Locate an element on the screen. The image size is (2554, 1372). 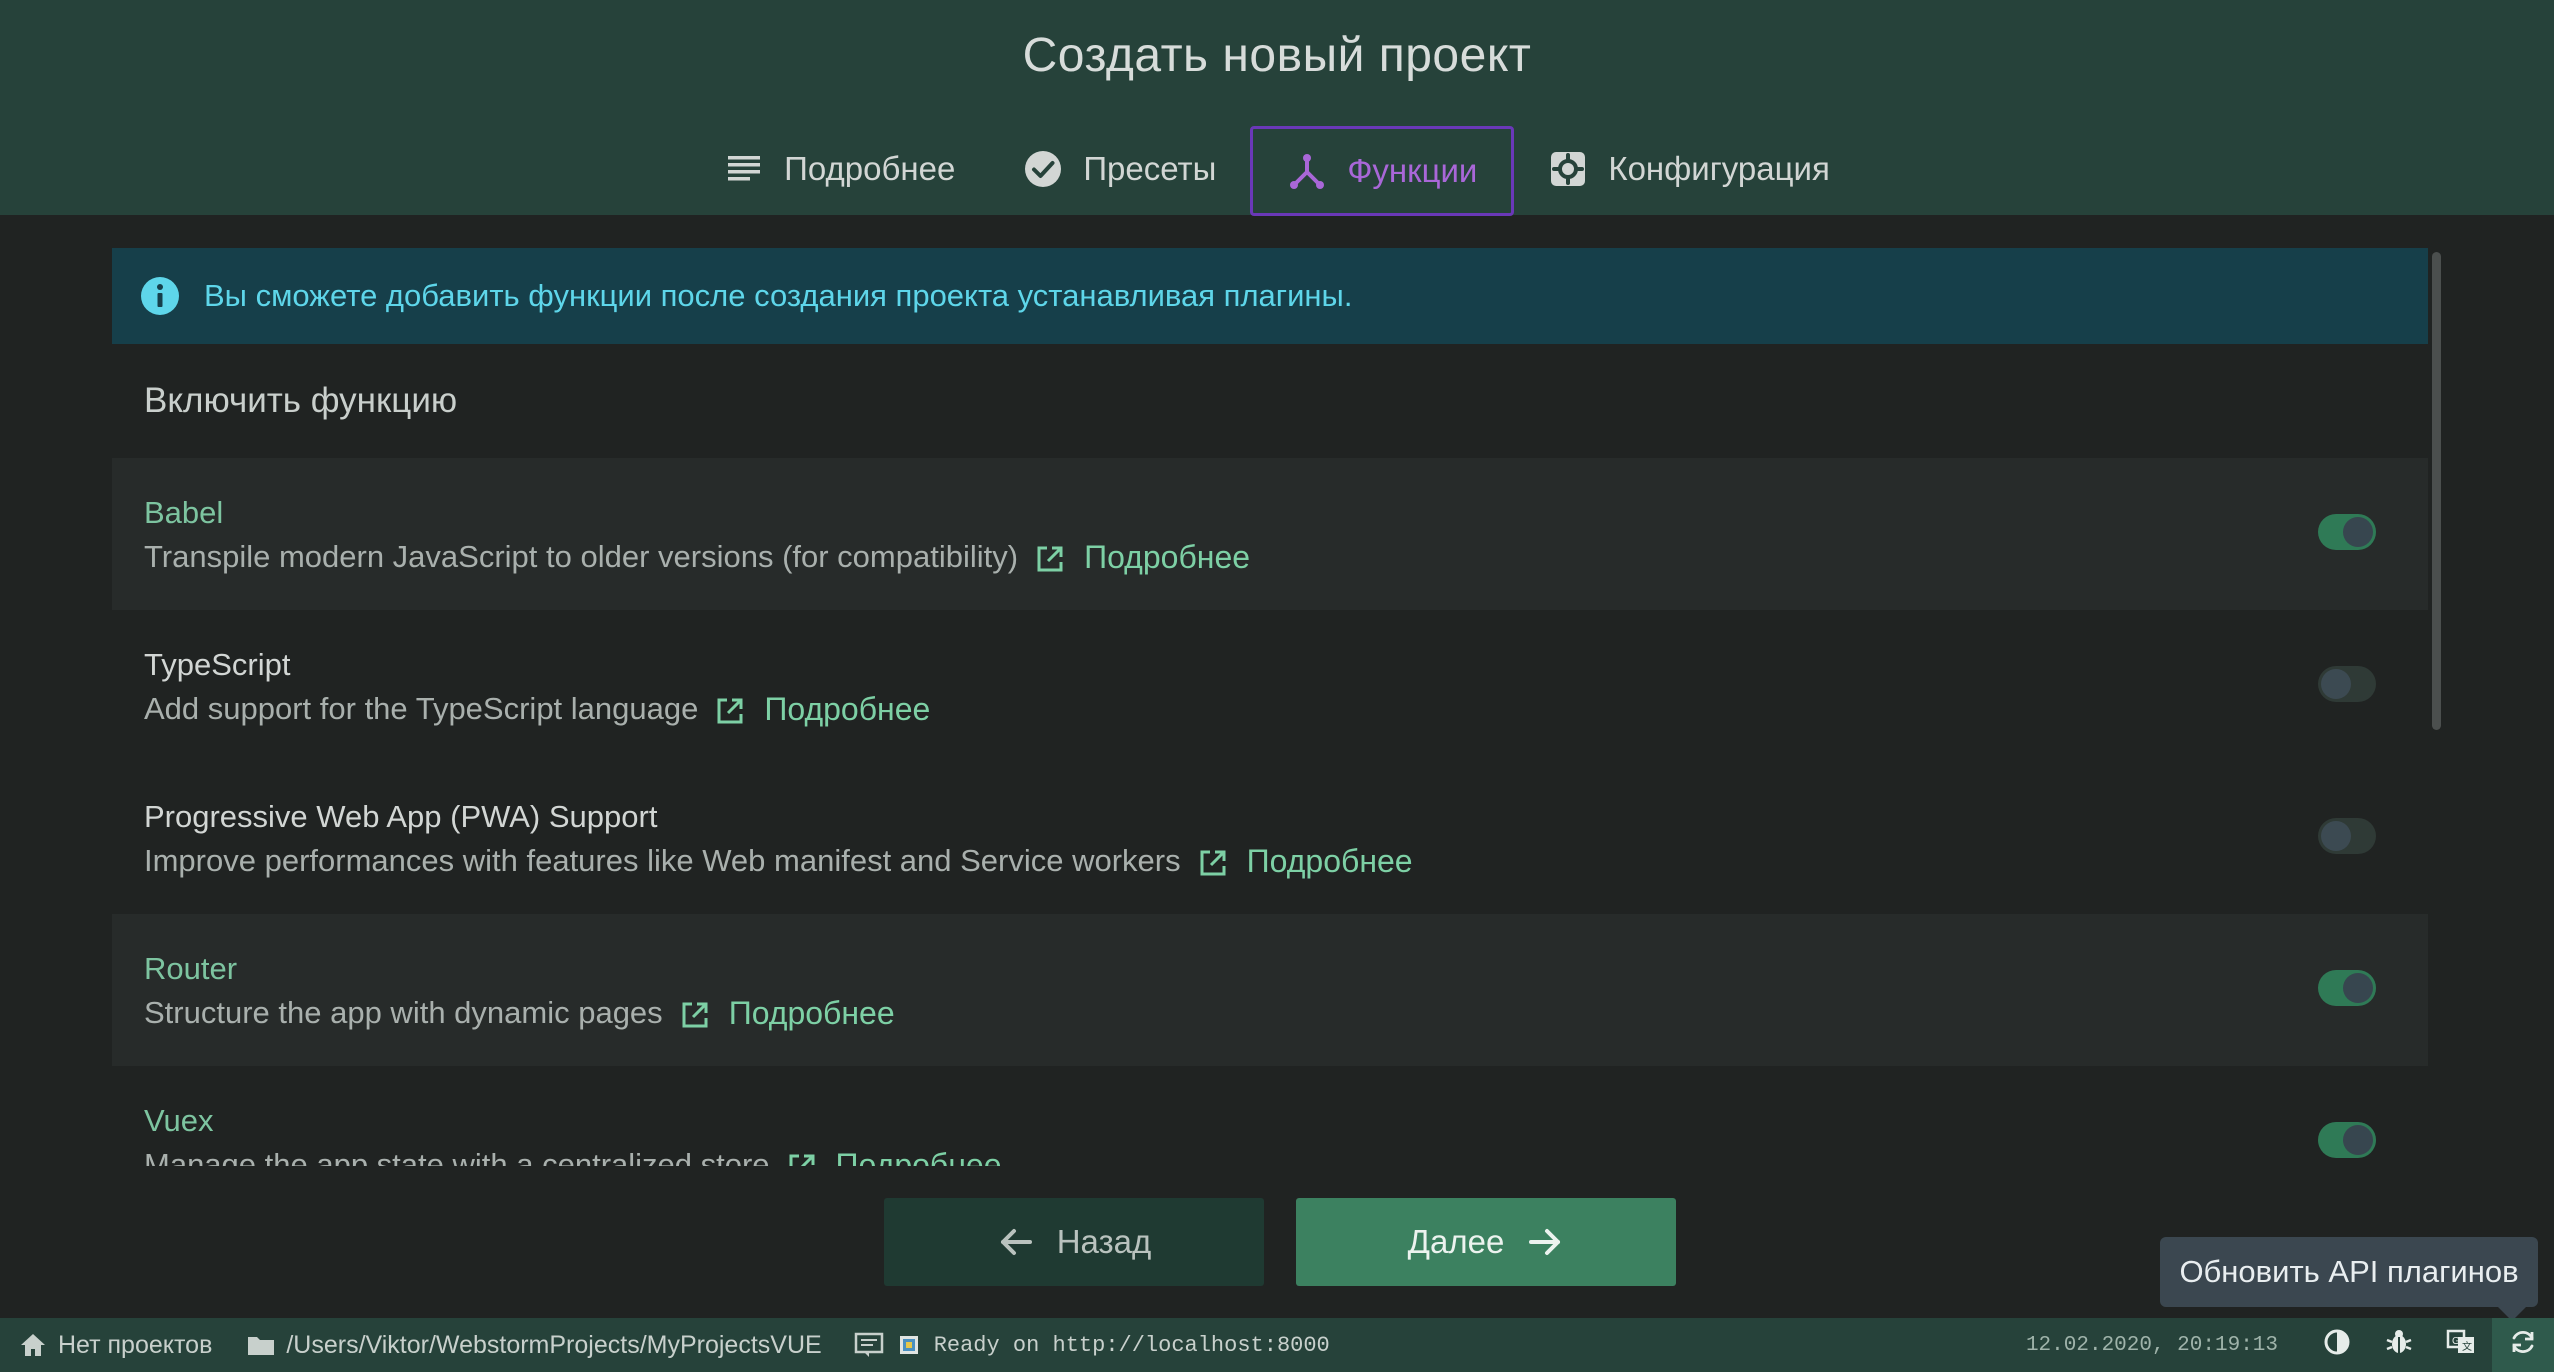
feature-name: Vuex is located at coordinates (179, 1120).